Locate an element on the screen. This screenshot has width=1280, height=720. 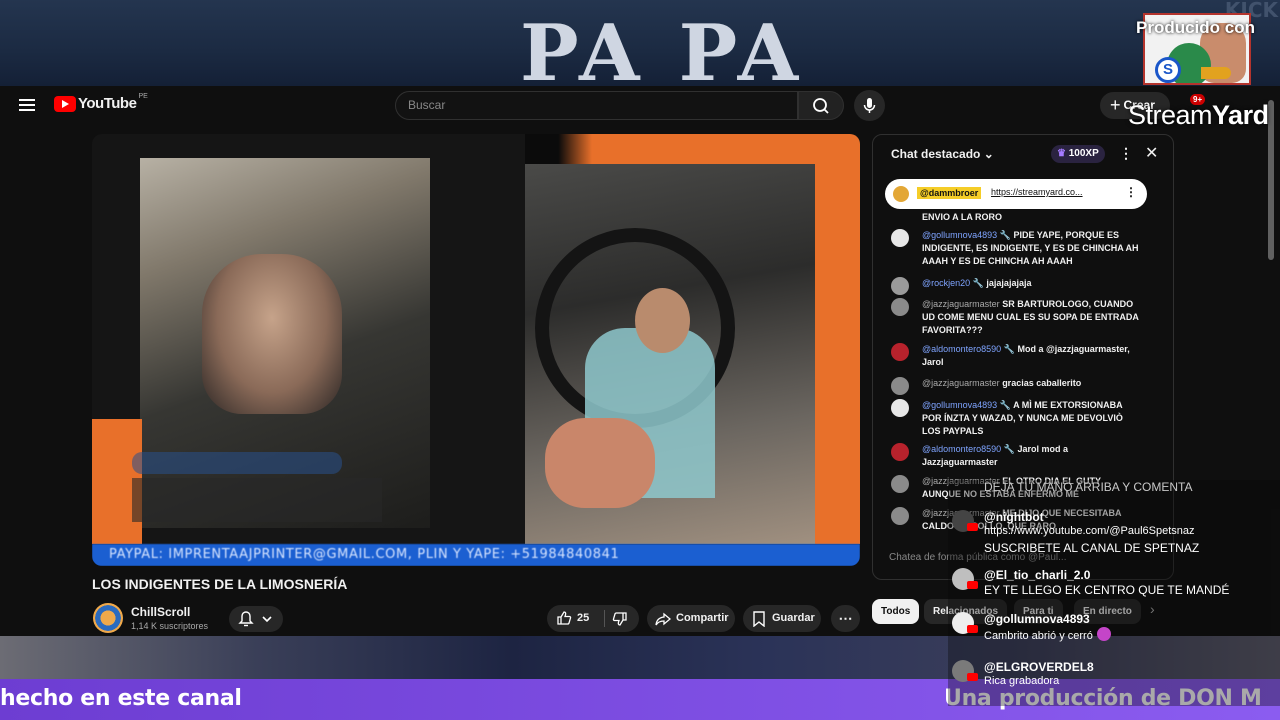
overlay-comment-author: @gollumnova4893 is located at coordinates (1037, 619).